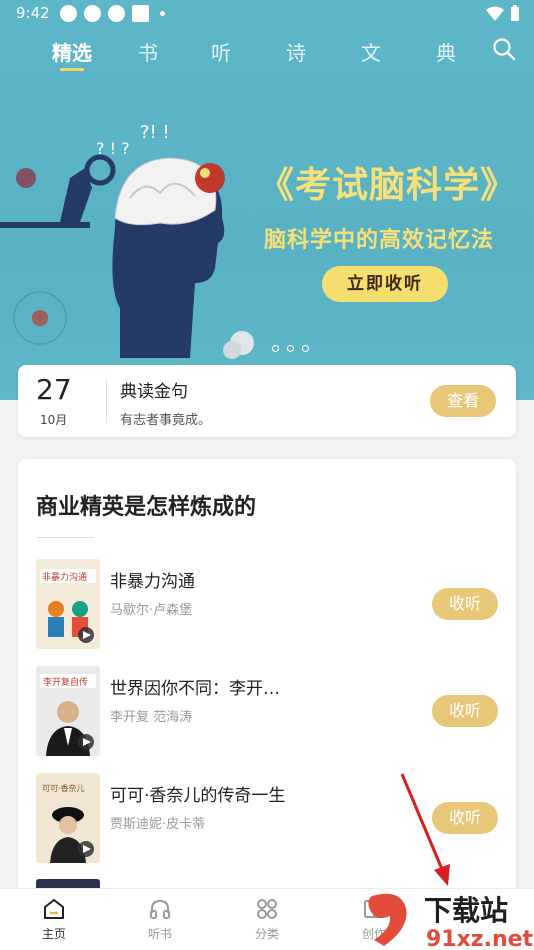 The image size is (534, 950). What do you see at coordinates (72, 51) in the screenshot?
I see `tab-featured: 精选` at bounding box center [72, 51].